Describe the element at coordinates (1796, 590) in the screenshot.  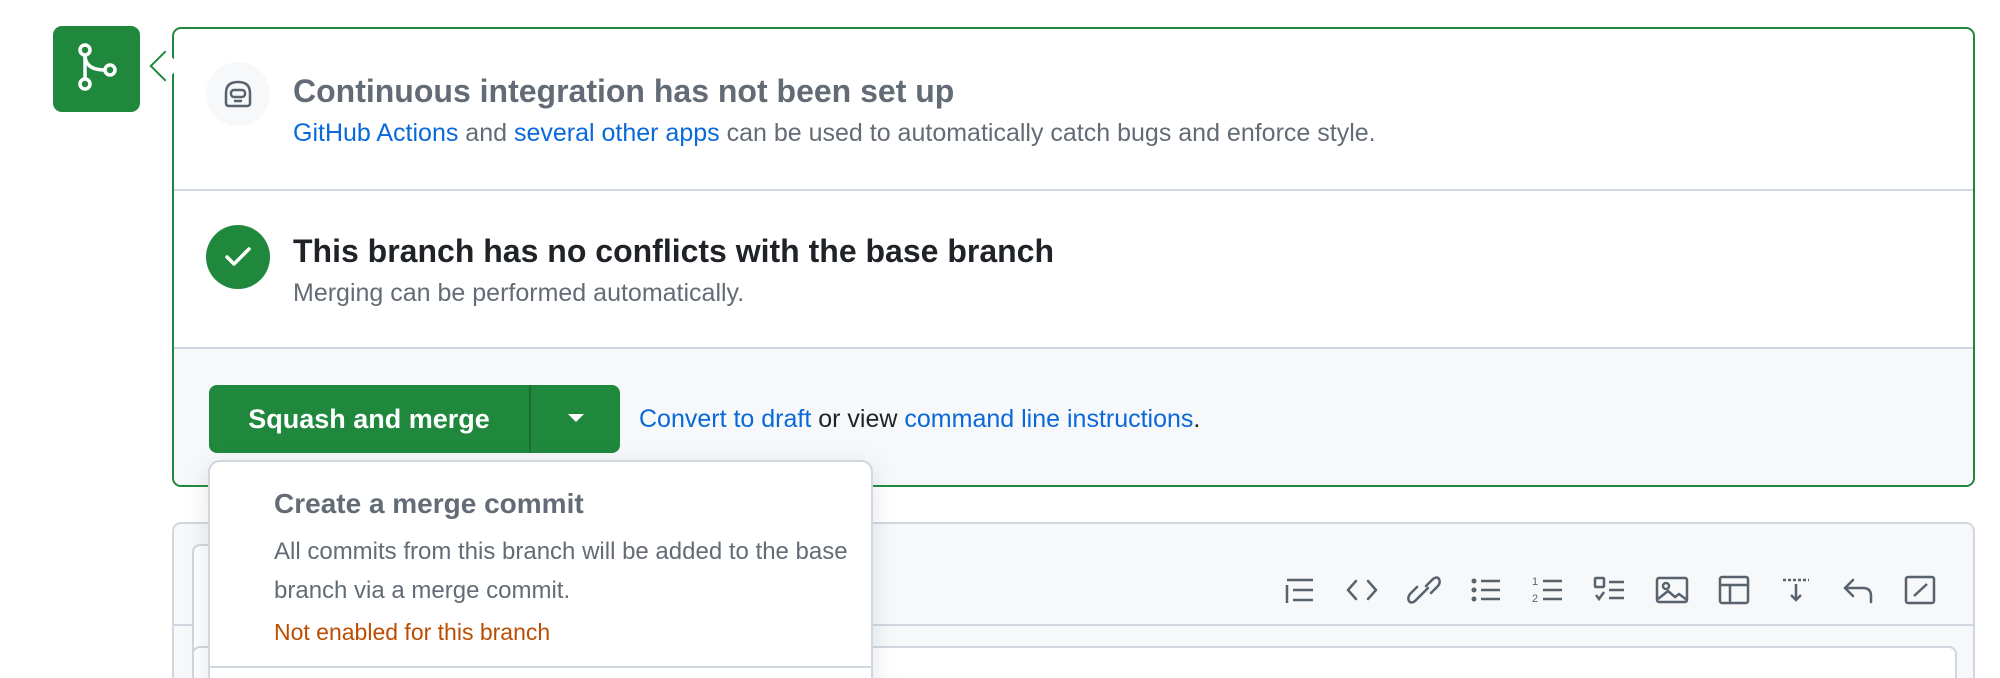
I see `saved-replies-icon` at that location.